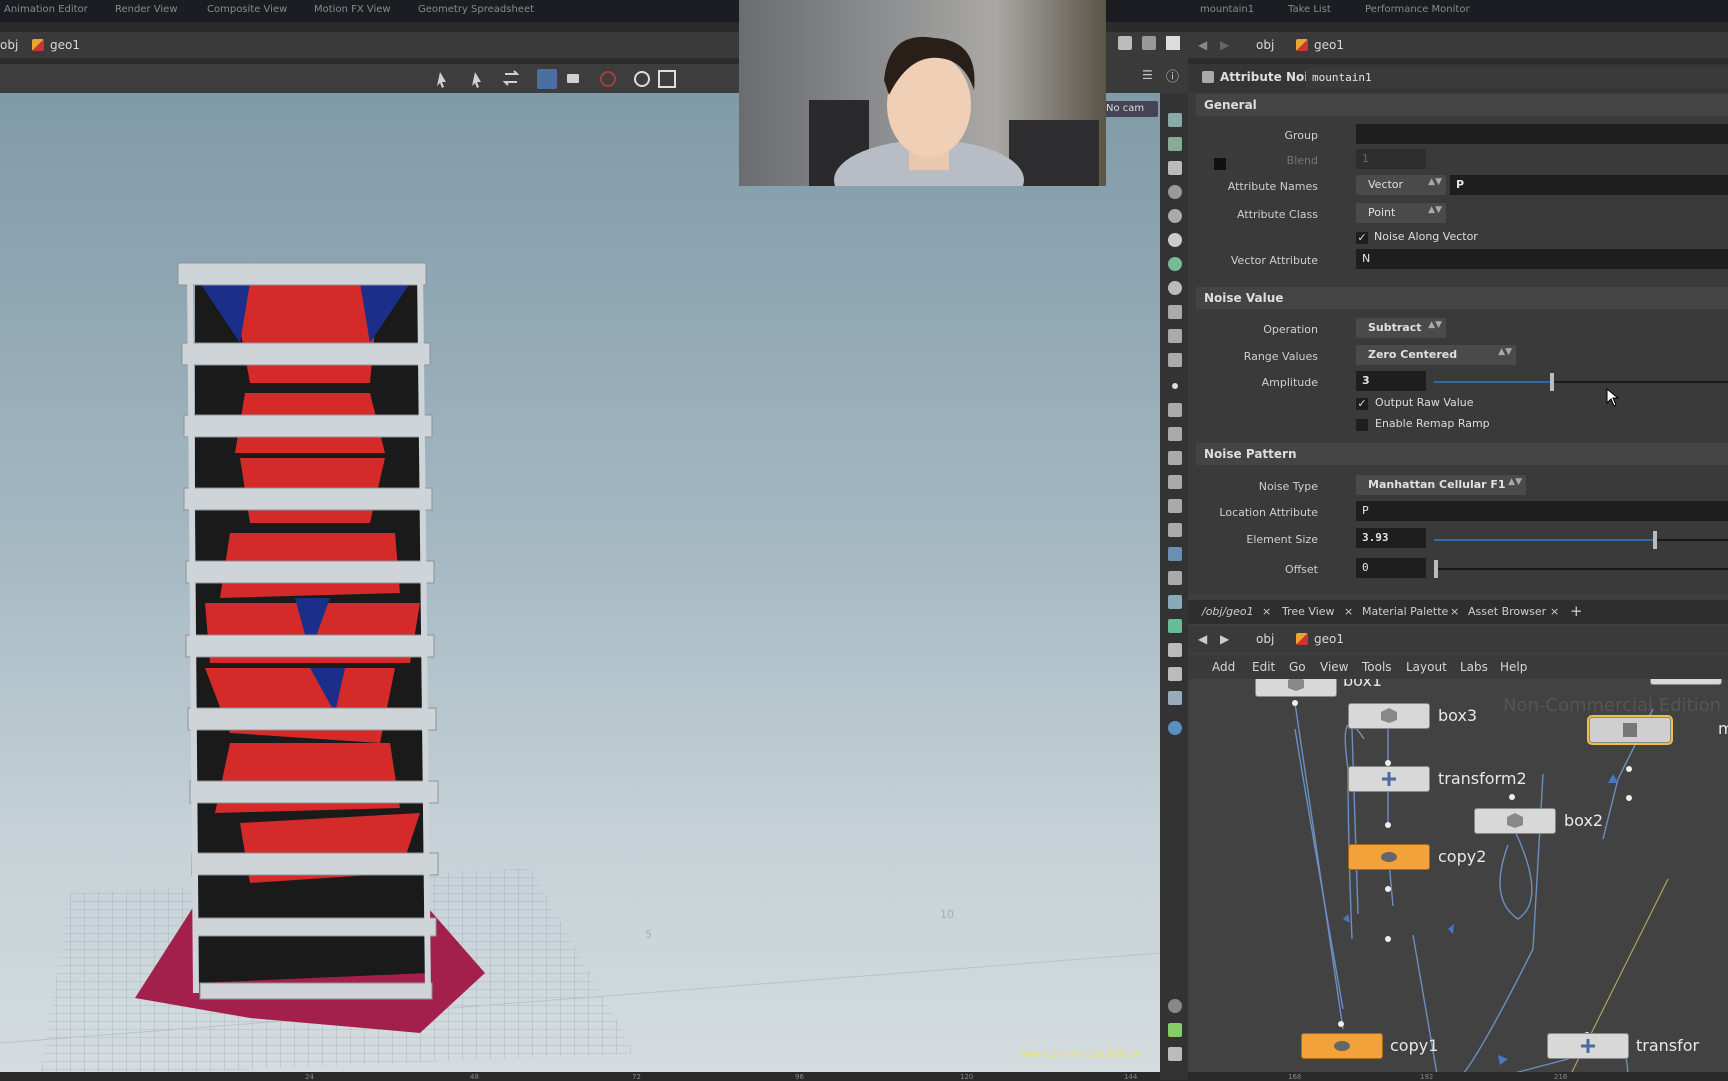 The width and height of the screenshot is (1728, 1081). Describe the element at coordinates (1389, 716) in the screenshot. I see `node-box3` at that location.